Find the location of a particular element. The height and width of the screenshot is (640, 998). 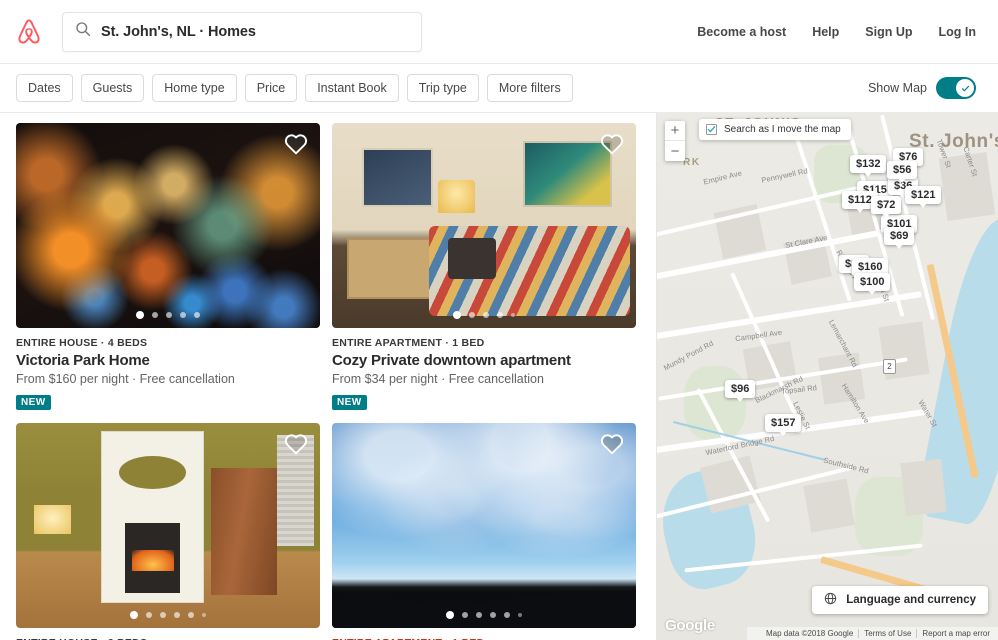

filter-price: Price is located at coordinates (271, 88).